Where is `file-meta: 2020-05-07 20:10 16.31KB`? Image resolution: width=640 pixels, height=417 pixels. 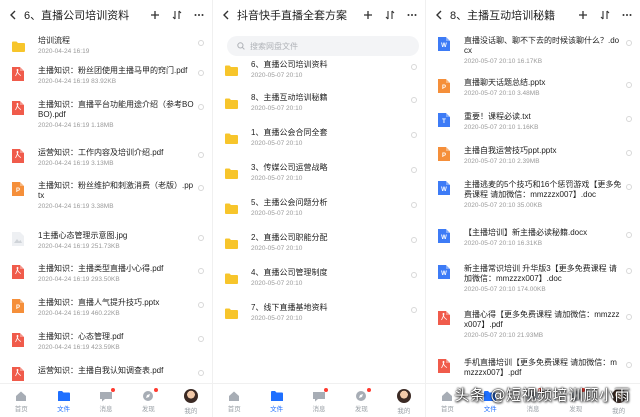 file-meta: 2020-05-07 20:10 16.31KB is located at coordinates (503, 243).